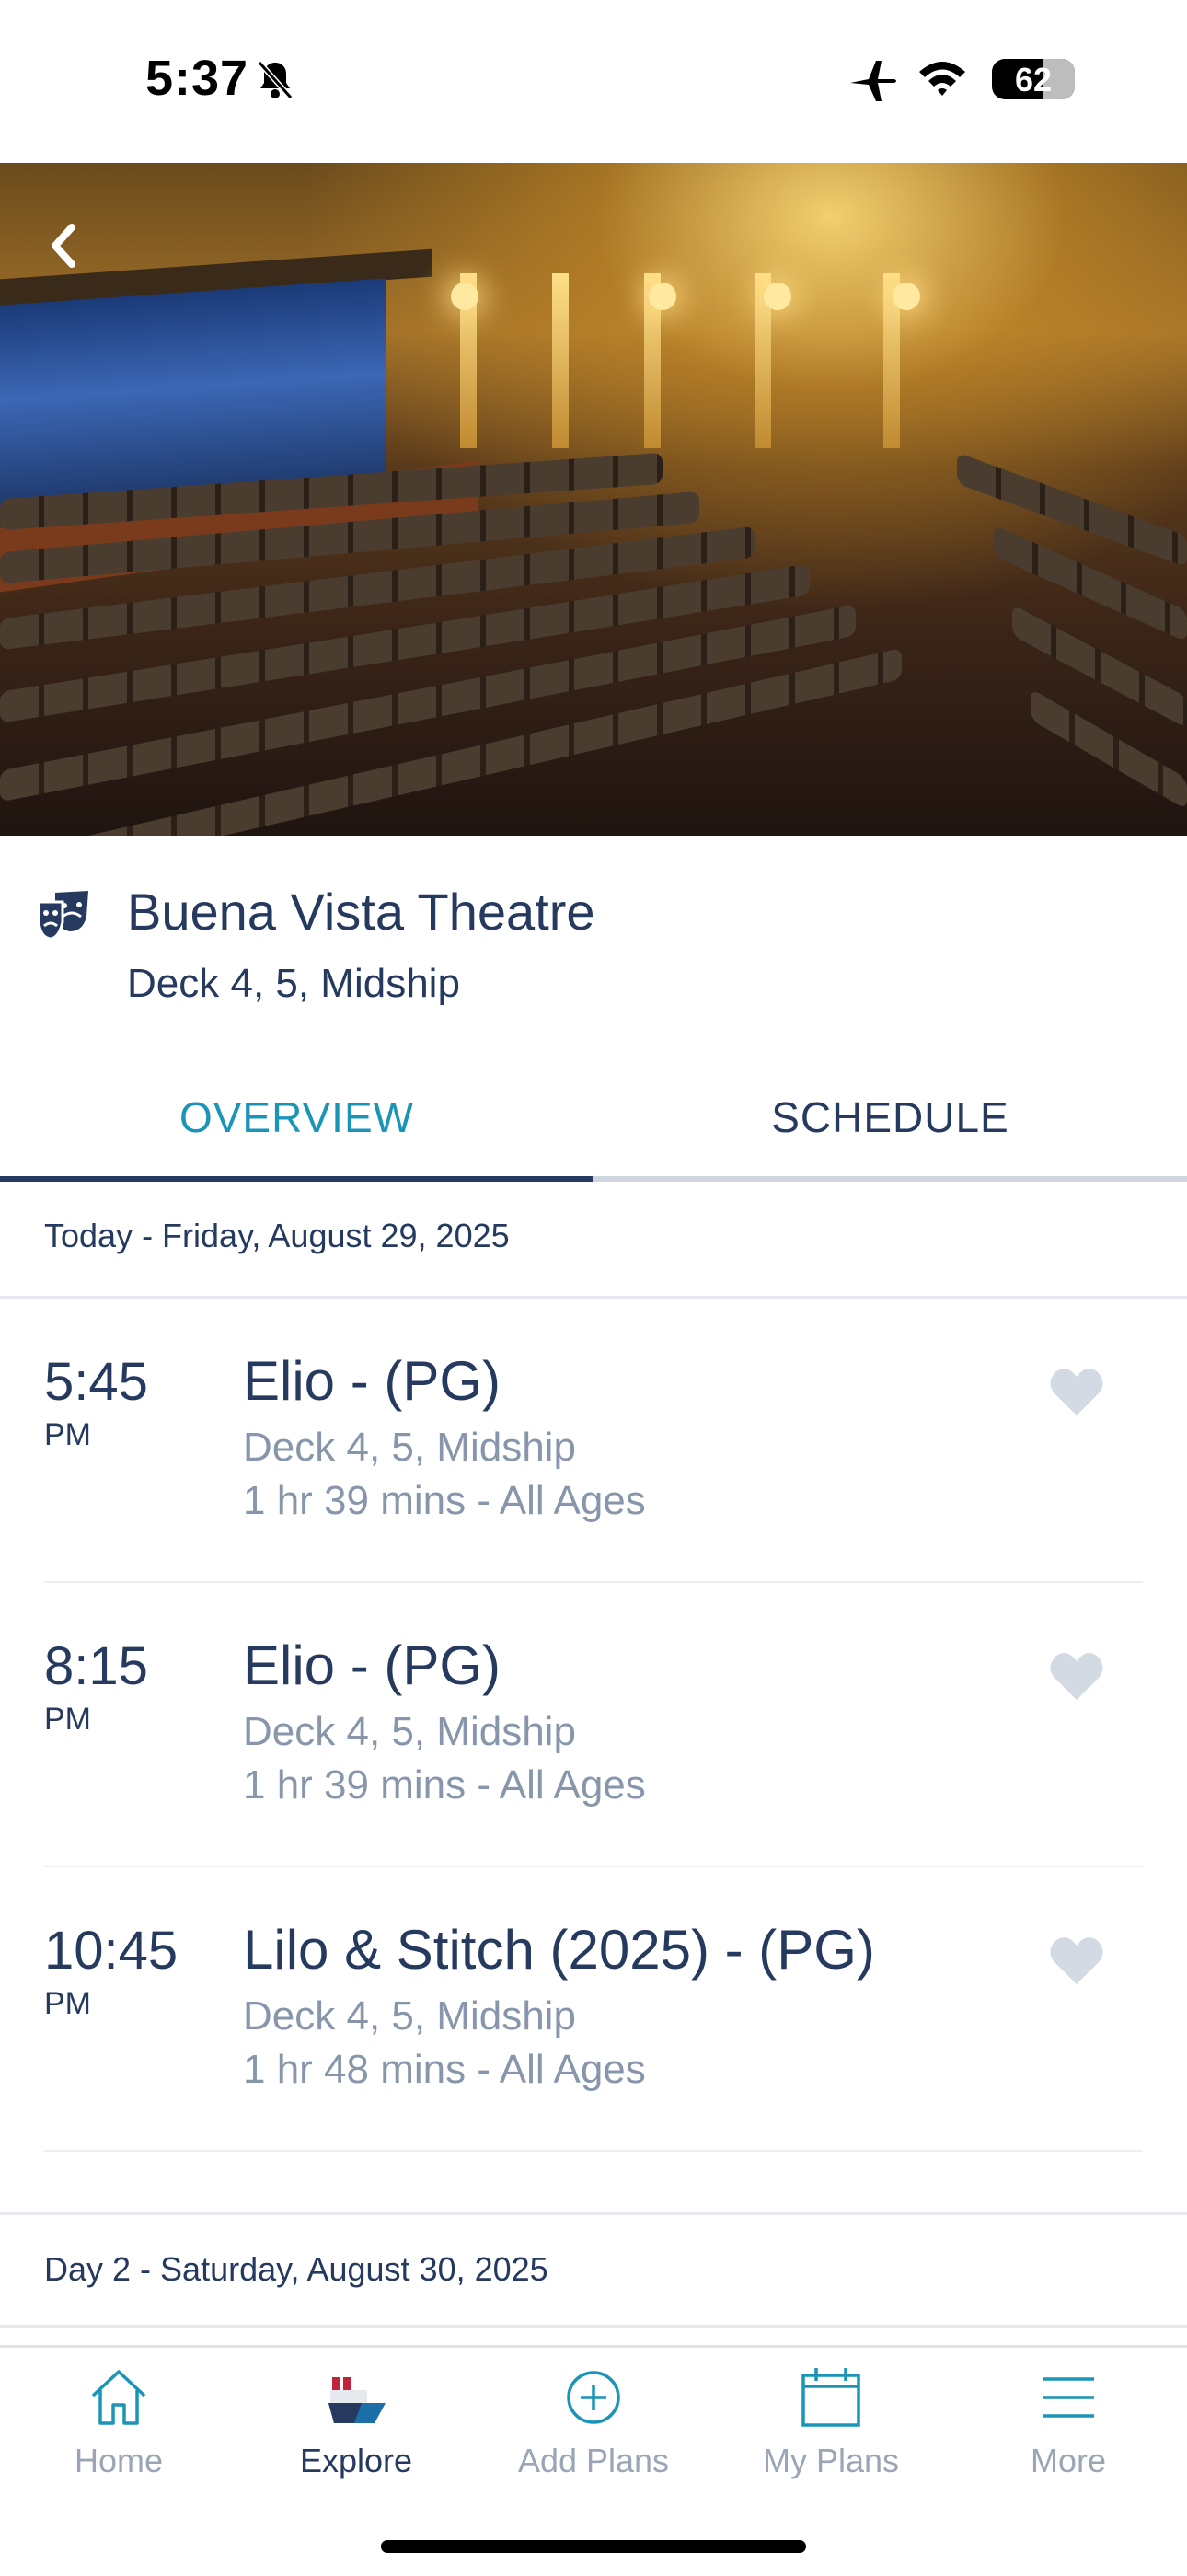 This screenshot has width=1187, height=2576. Describe the element at coordinates (593, 2397) in the screenshot. I see `plus-circle-icon` at that location.